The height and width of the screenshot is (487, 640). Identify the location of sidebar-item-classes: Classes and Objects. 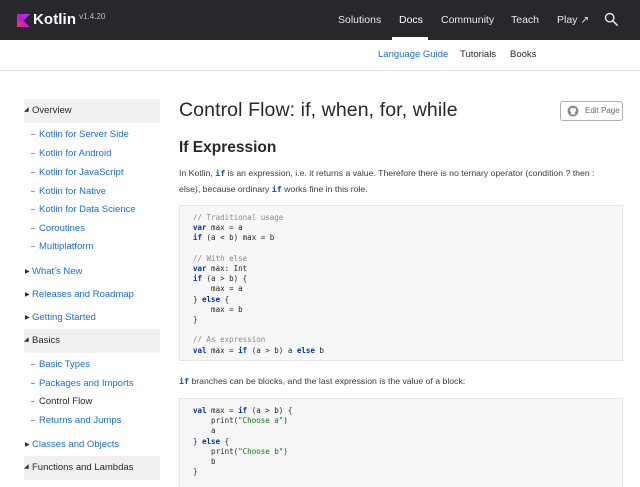
(75, 444).